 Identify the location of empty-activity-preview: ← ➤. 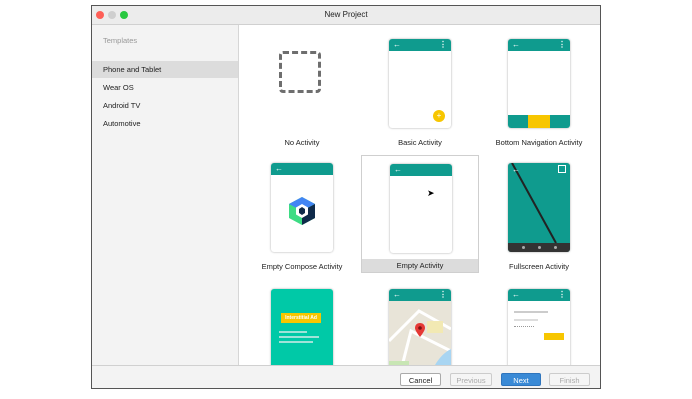
(421, 208).